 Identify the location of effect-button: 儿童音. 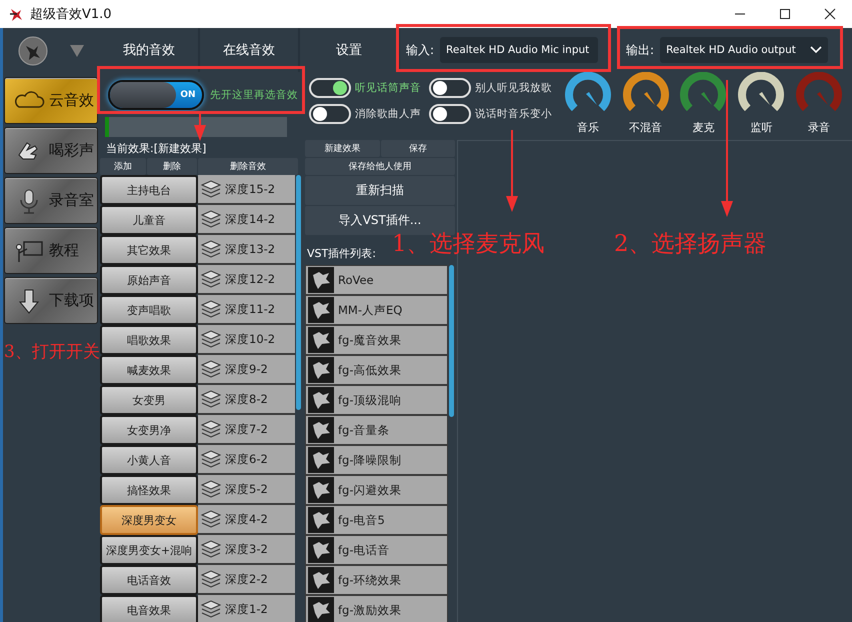
(149, 220).